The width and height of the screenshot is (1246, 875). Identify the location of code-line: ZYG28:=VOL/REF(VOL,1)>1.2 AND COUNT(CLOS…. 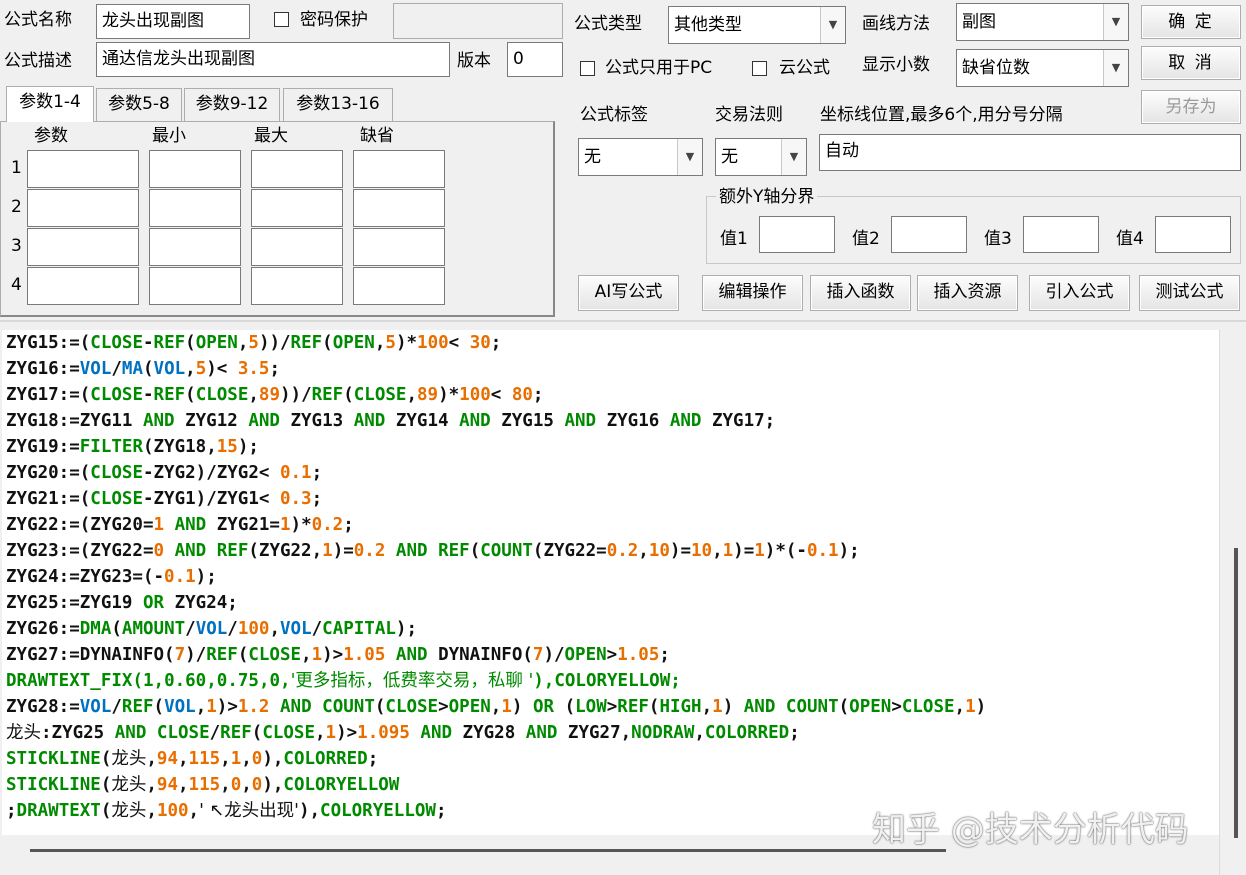
(496, 707).